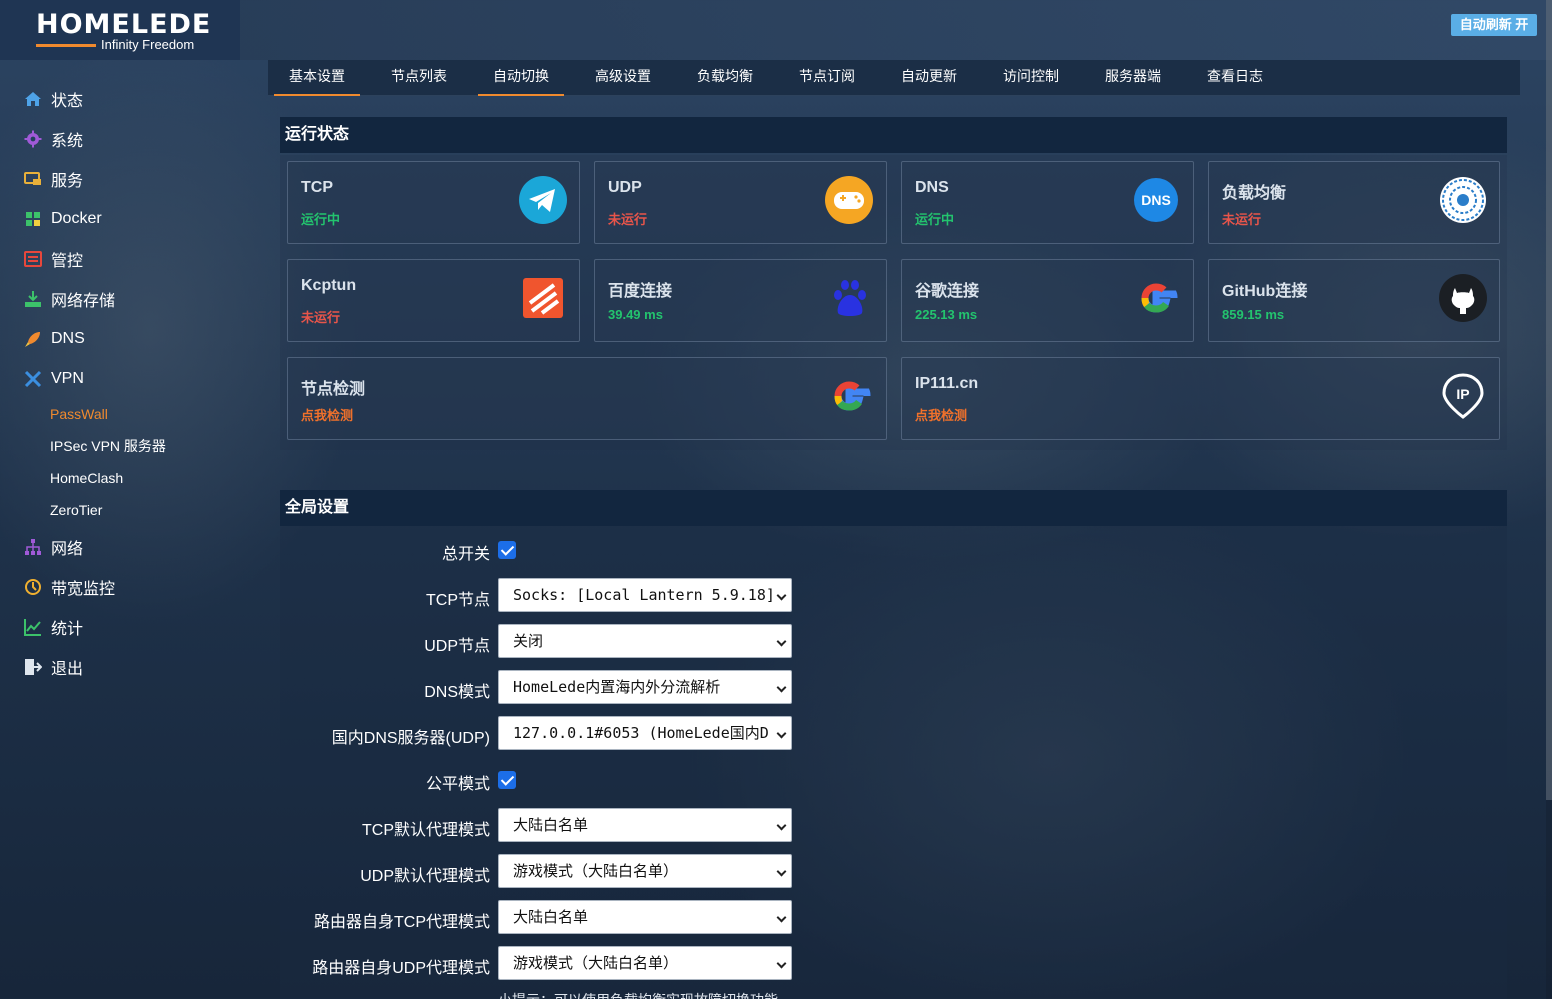 The width and height of the screenshot is (1552, 999). What do you see at coordinates (33, 219) in the screenshot?
I see `docker-icon` at bounding box center [33, 219].